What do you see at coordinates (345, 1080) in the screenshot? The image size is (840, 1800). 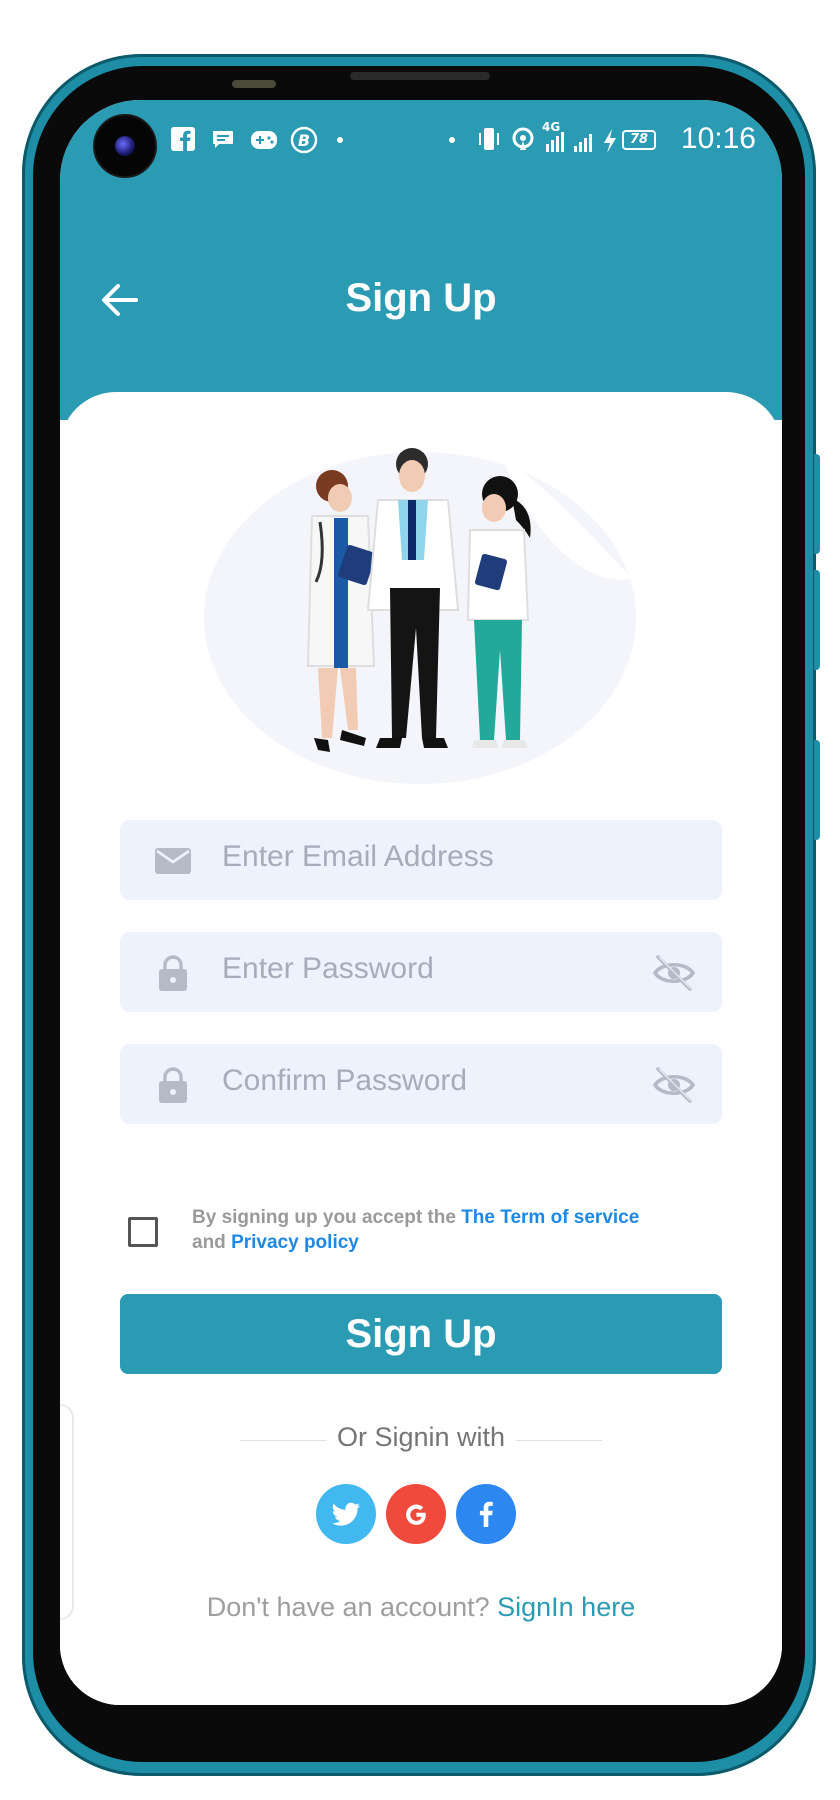 I see `confirm-password-placeholder: Confirm Password` at bounding box center [345, 1080].